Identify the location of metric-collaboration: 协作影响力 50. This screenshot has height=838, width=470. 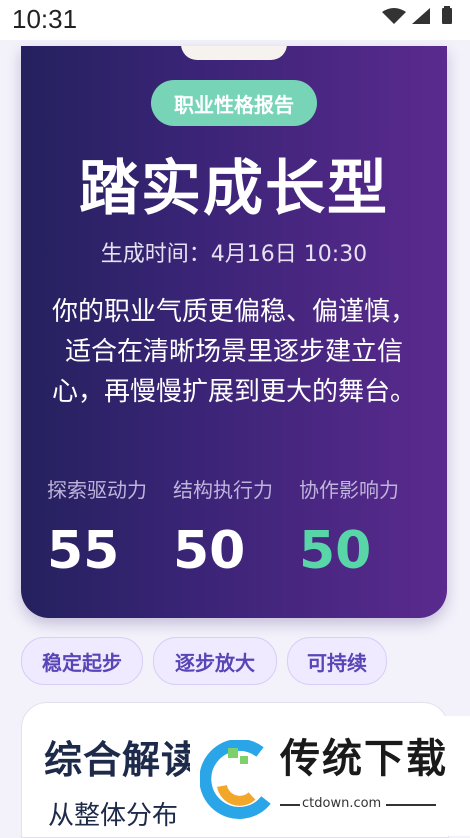
(361, 527).